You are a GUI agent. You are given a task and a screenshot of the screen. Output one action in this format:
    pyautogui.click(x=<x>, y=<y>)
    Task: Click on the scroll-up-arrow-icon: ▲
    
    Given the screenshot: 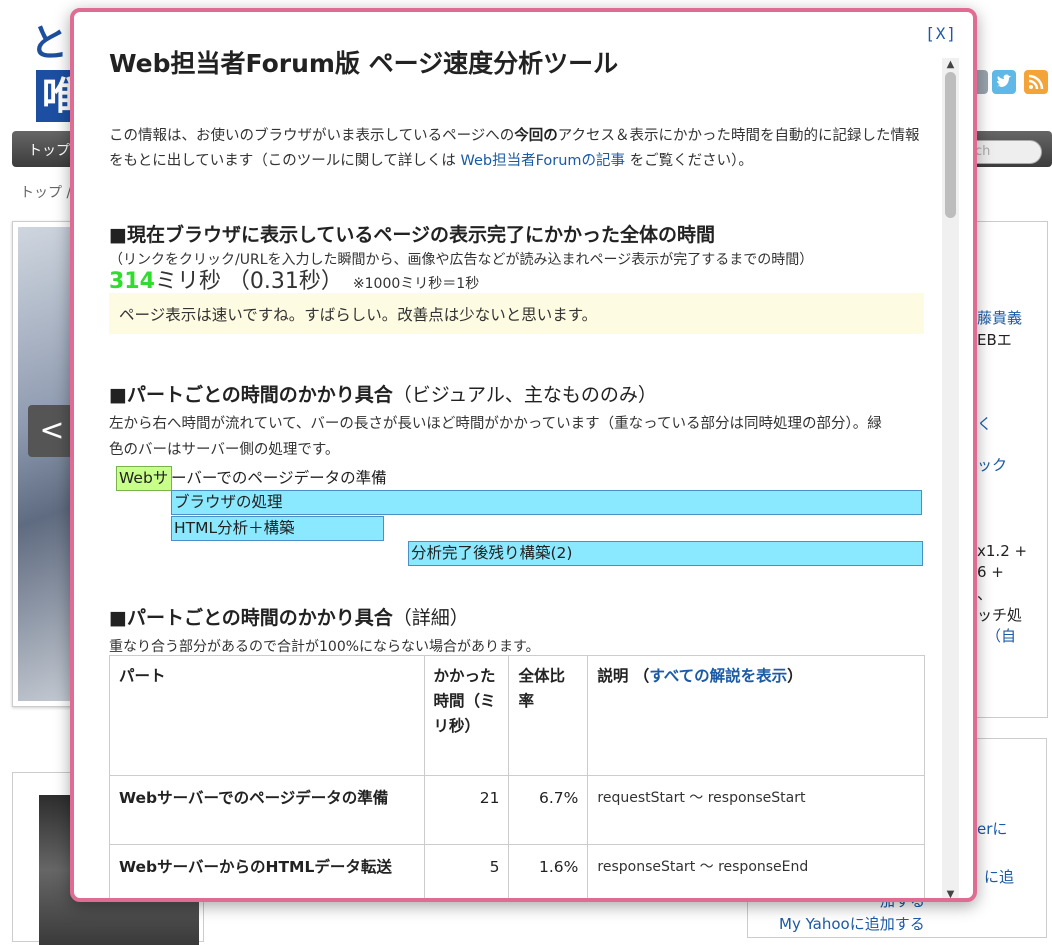 What is the action you would take?
    pyautogui.click(x=950, y=65)
    